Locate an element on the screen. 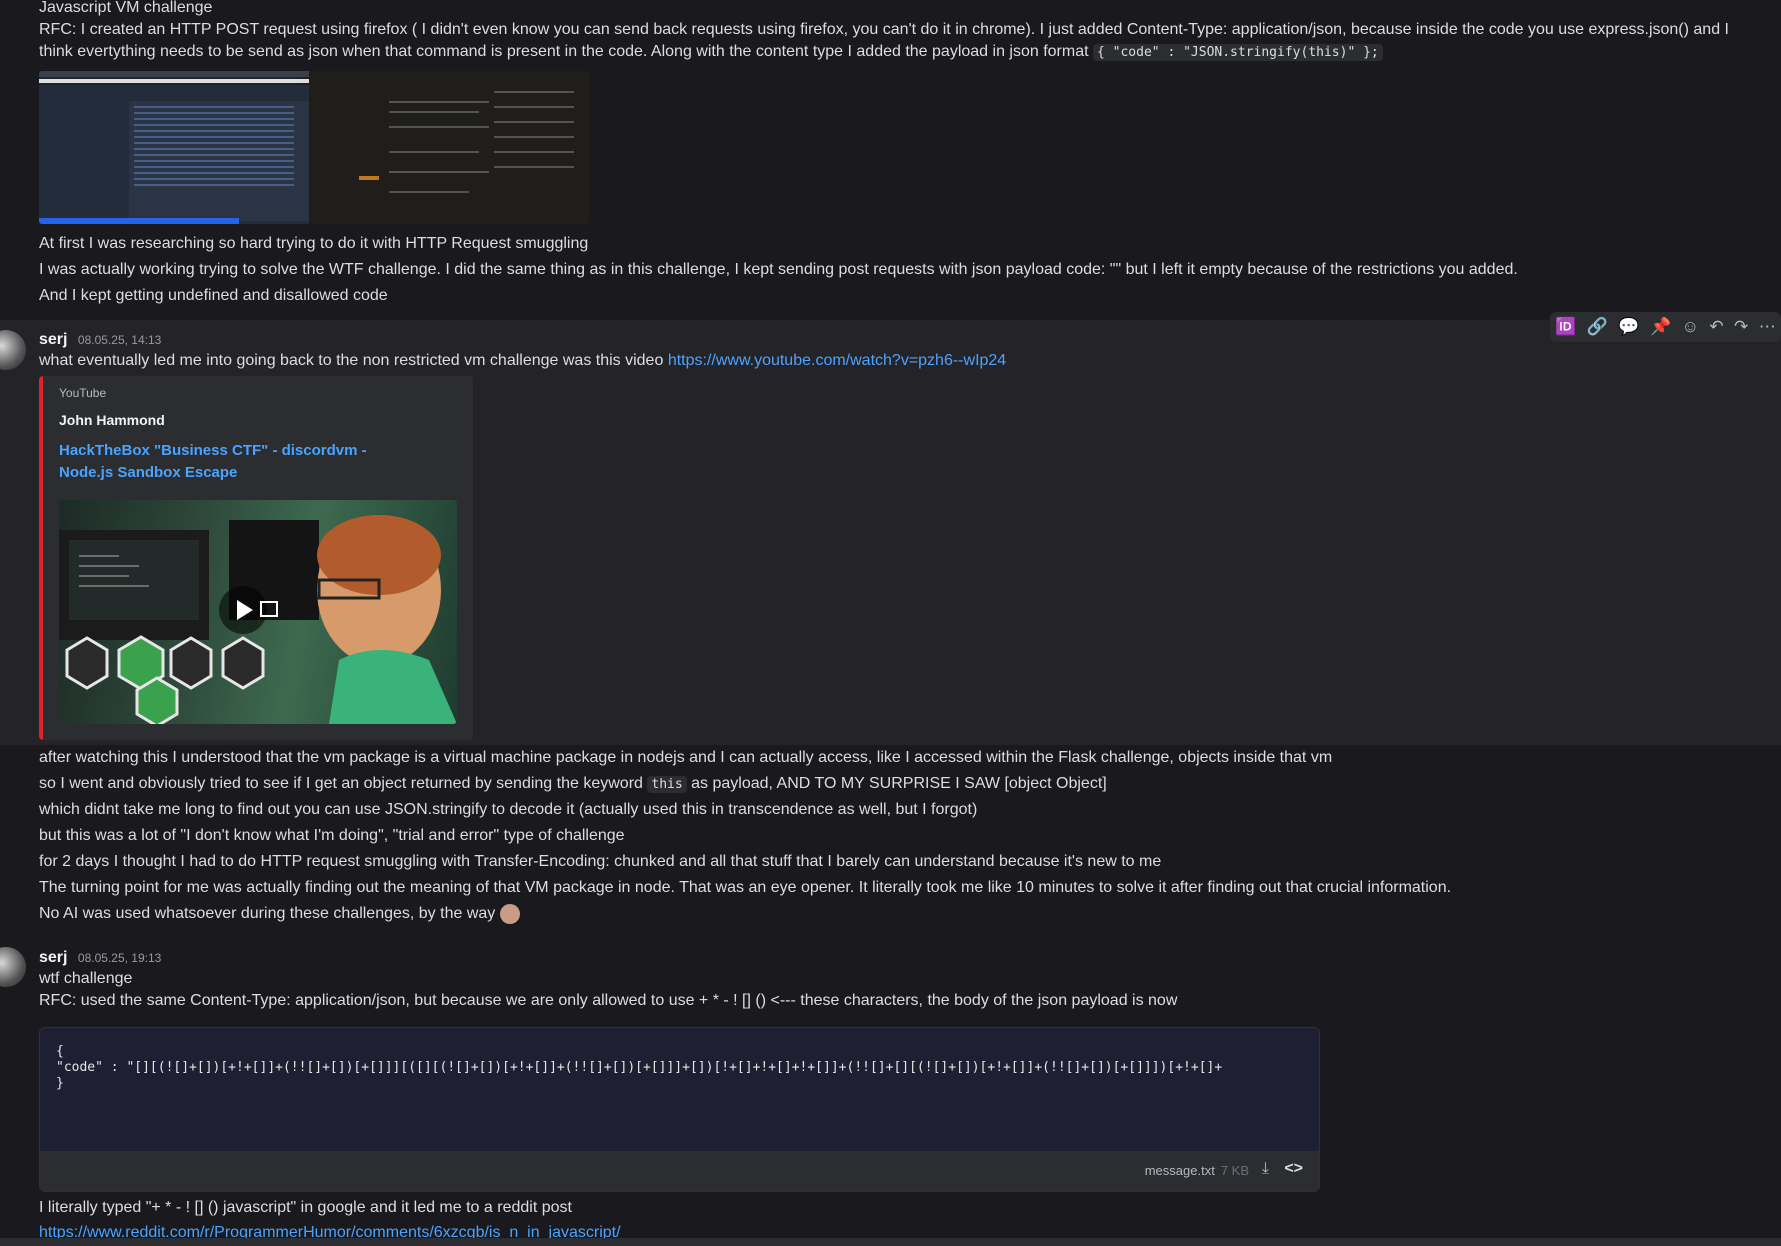 The image size is (1781, 1246). video-thumbnail-image is located at coordinates (258, 619).